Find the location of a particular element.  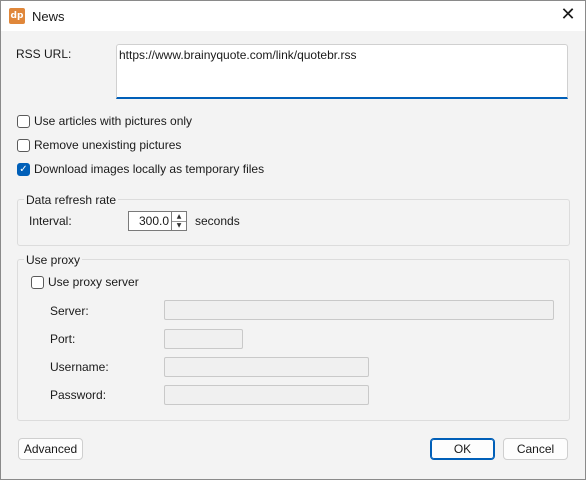

server-field is located at coordinates (359, 310).